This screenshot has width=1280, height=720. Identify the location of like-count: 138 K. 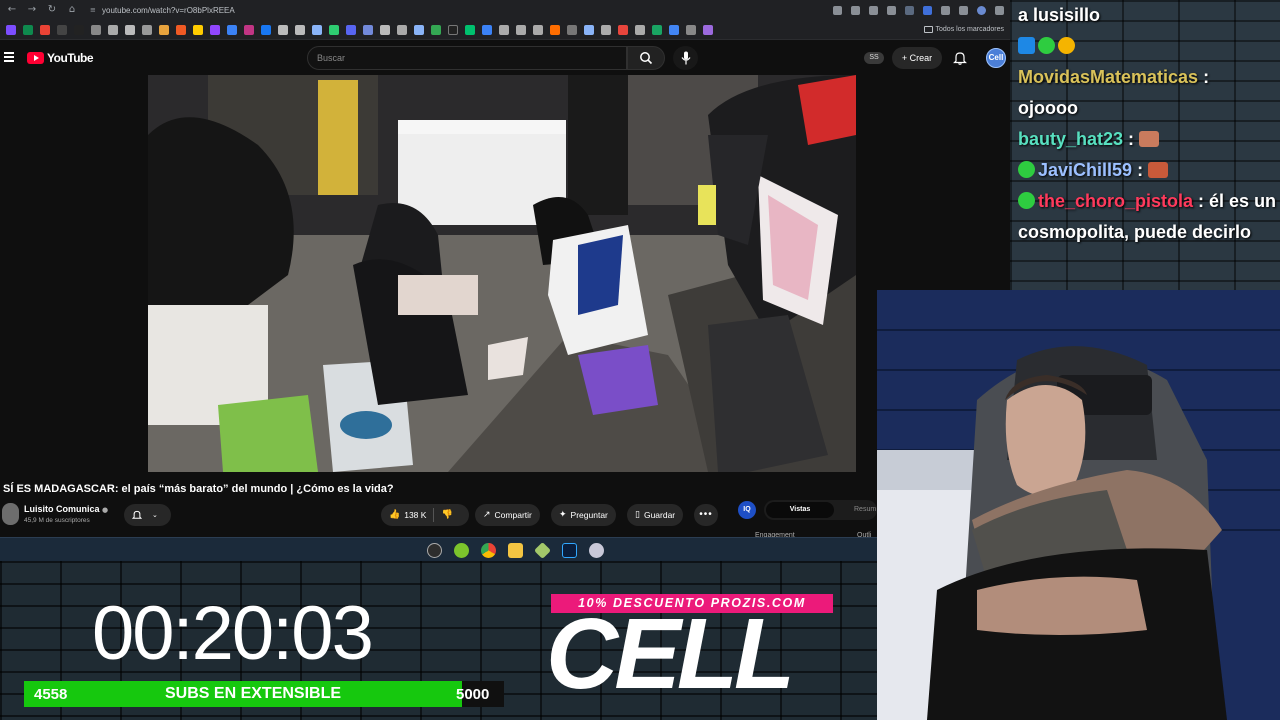
(415, 515).